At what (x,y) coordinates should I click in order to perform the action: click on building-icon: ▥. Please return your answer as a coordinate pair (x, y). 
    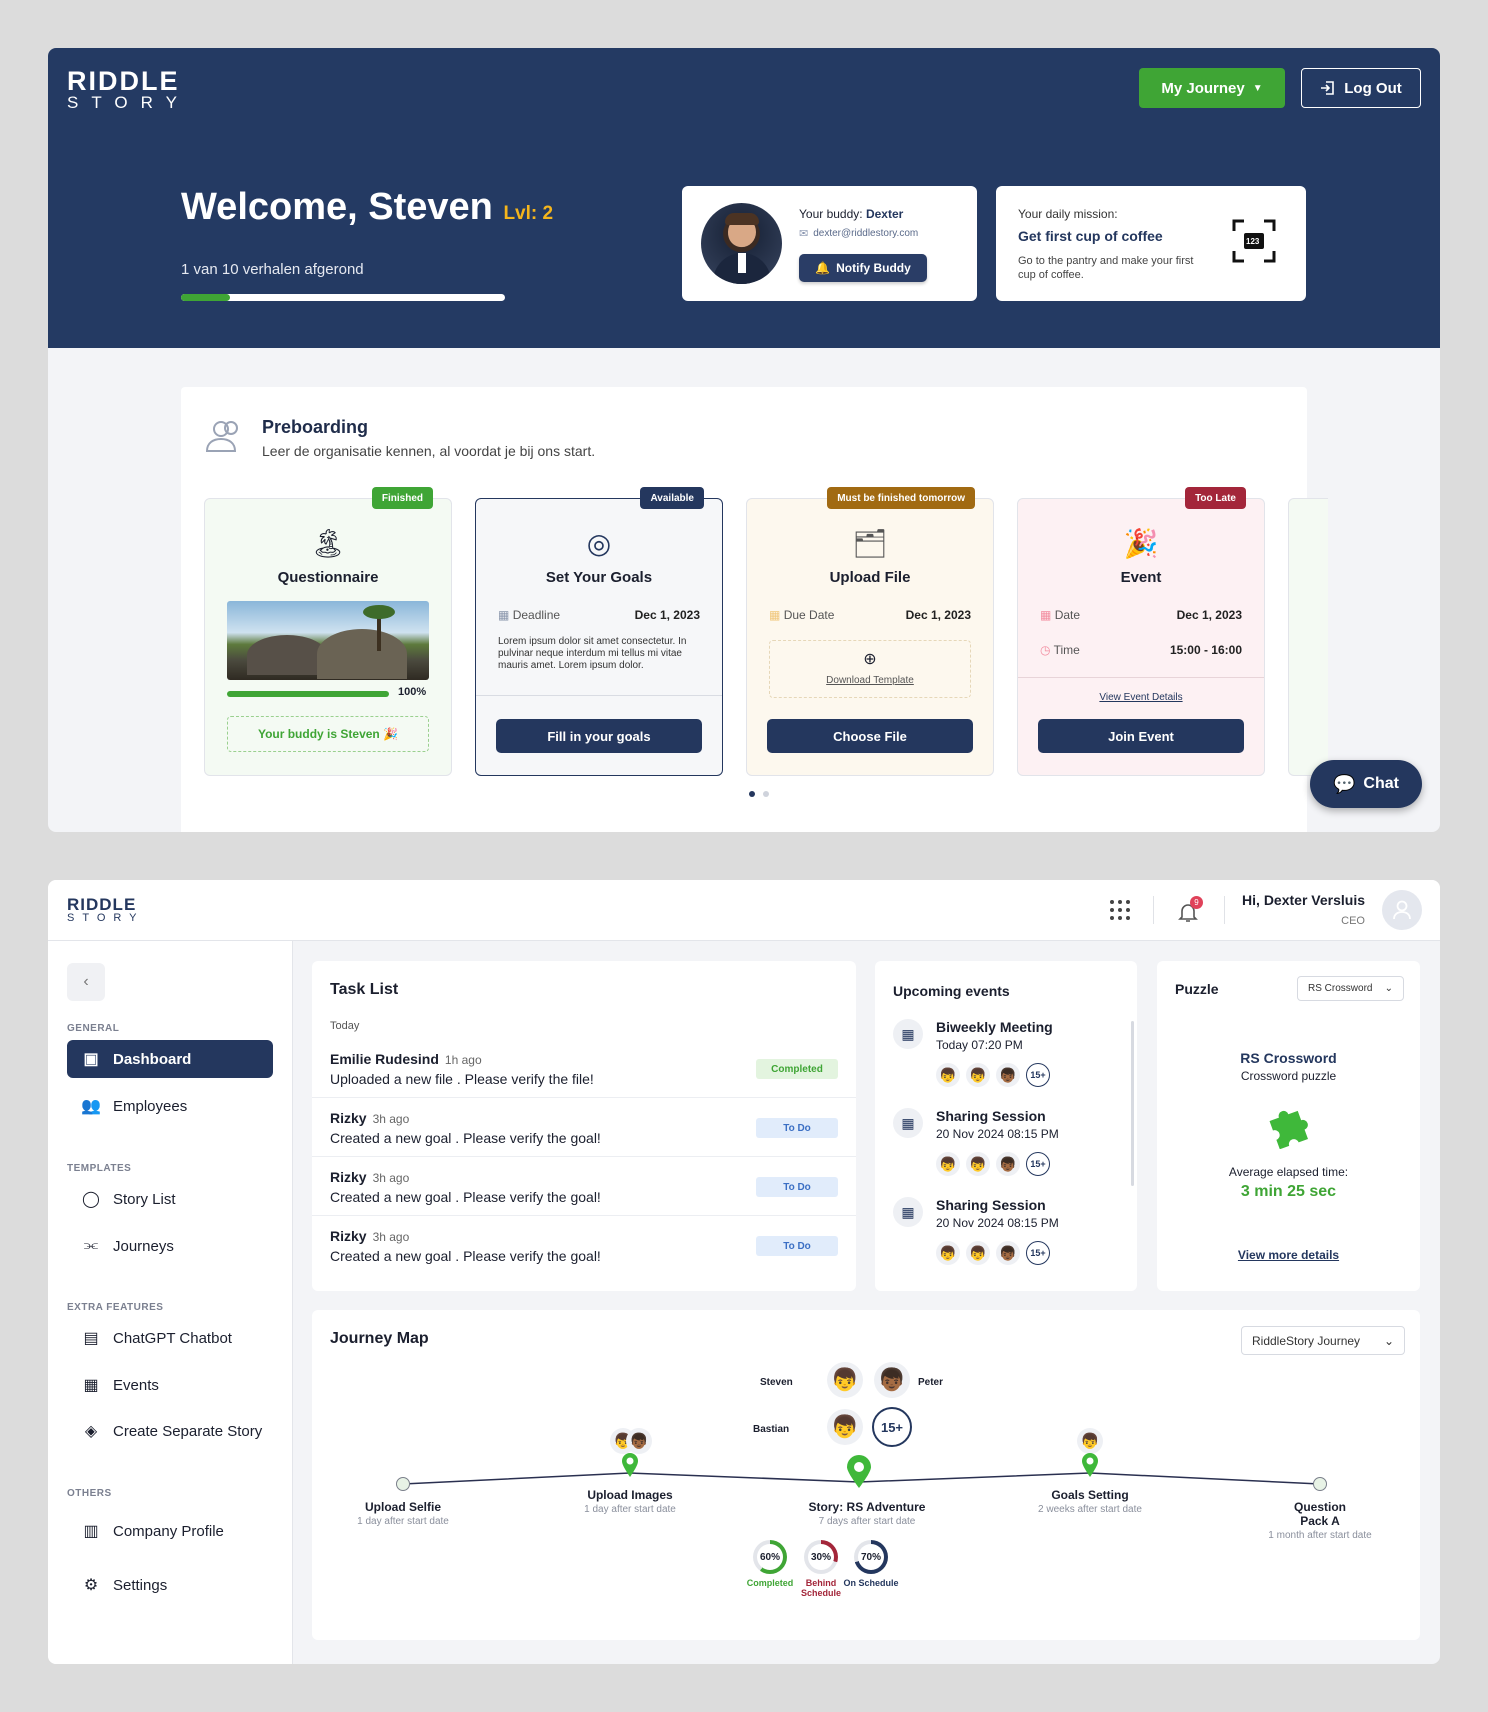
    Looking at the image, I should click on (91, 1531).